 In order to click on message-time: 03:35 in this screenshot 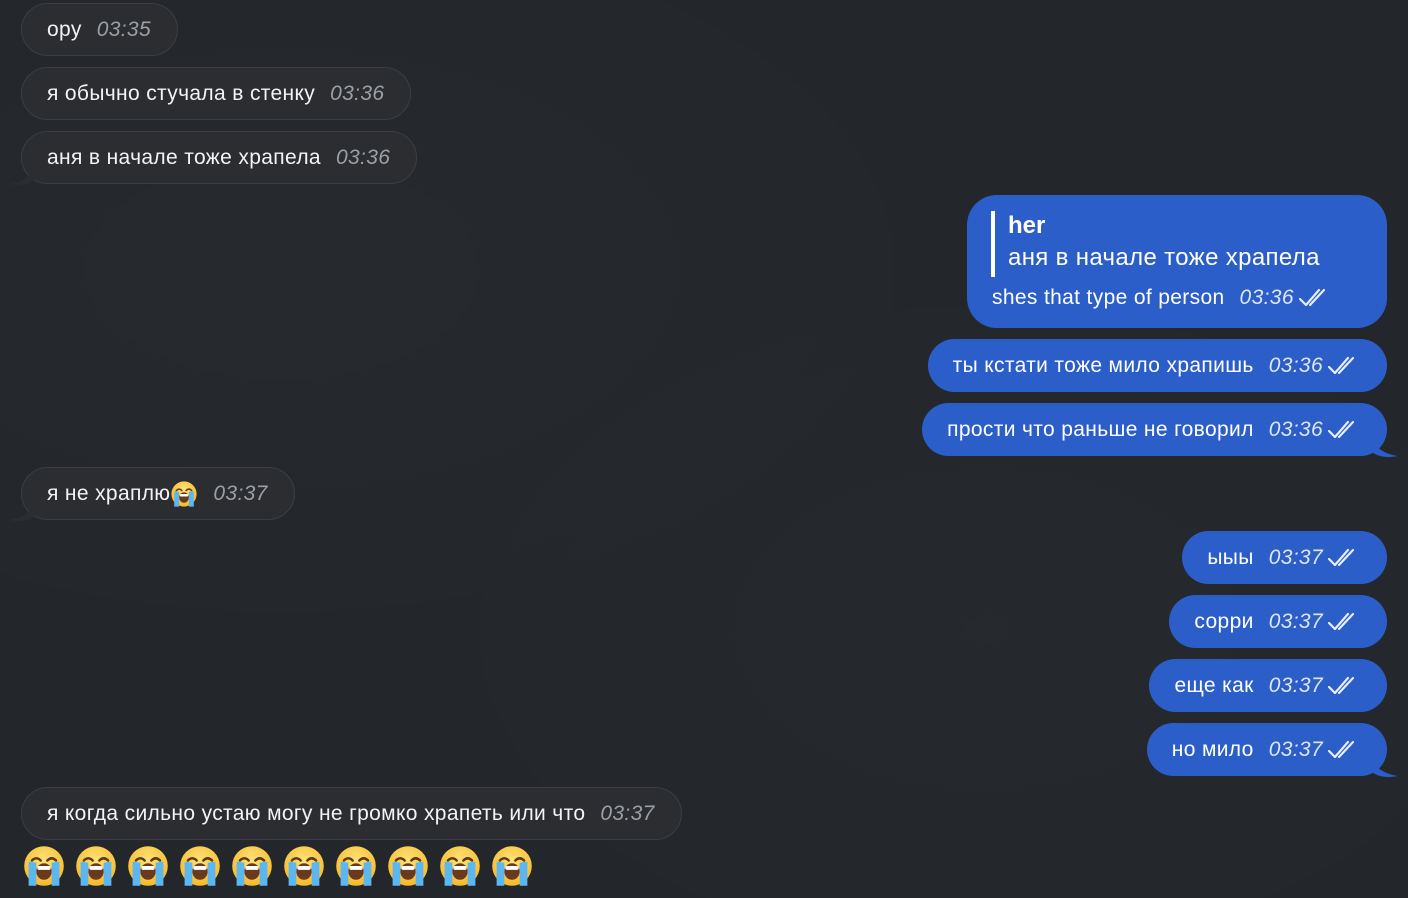, I will do `click(123, 29)`.